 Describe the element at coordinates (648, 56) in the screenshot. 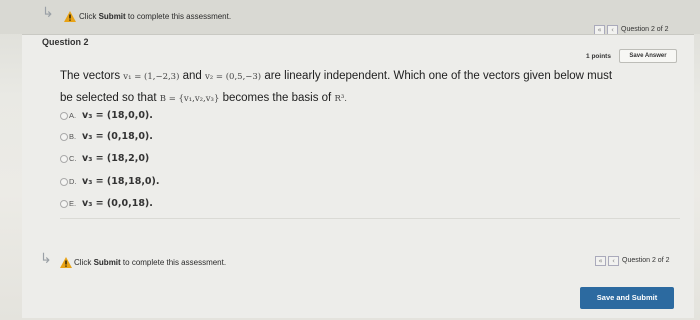

I see `save-answer-button: Save Answer` at that location.